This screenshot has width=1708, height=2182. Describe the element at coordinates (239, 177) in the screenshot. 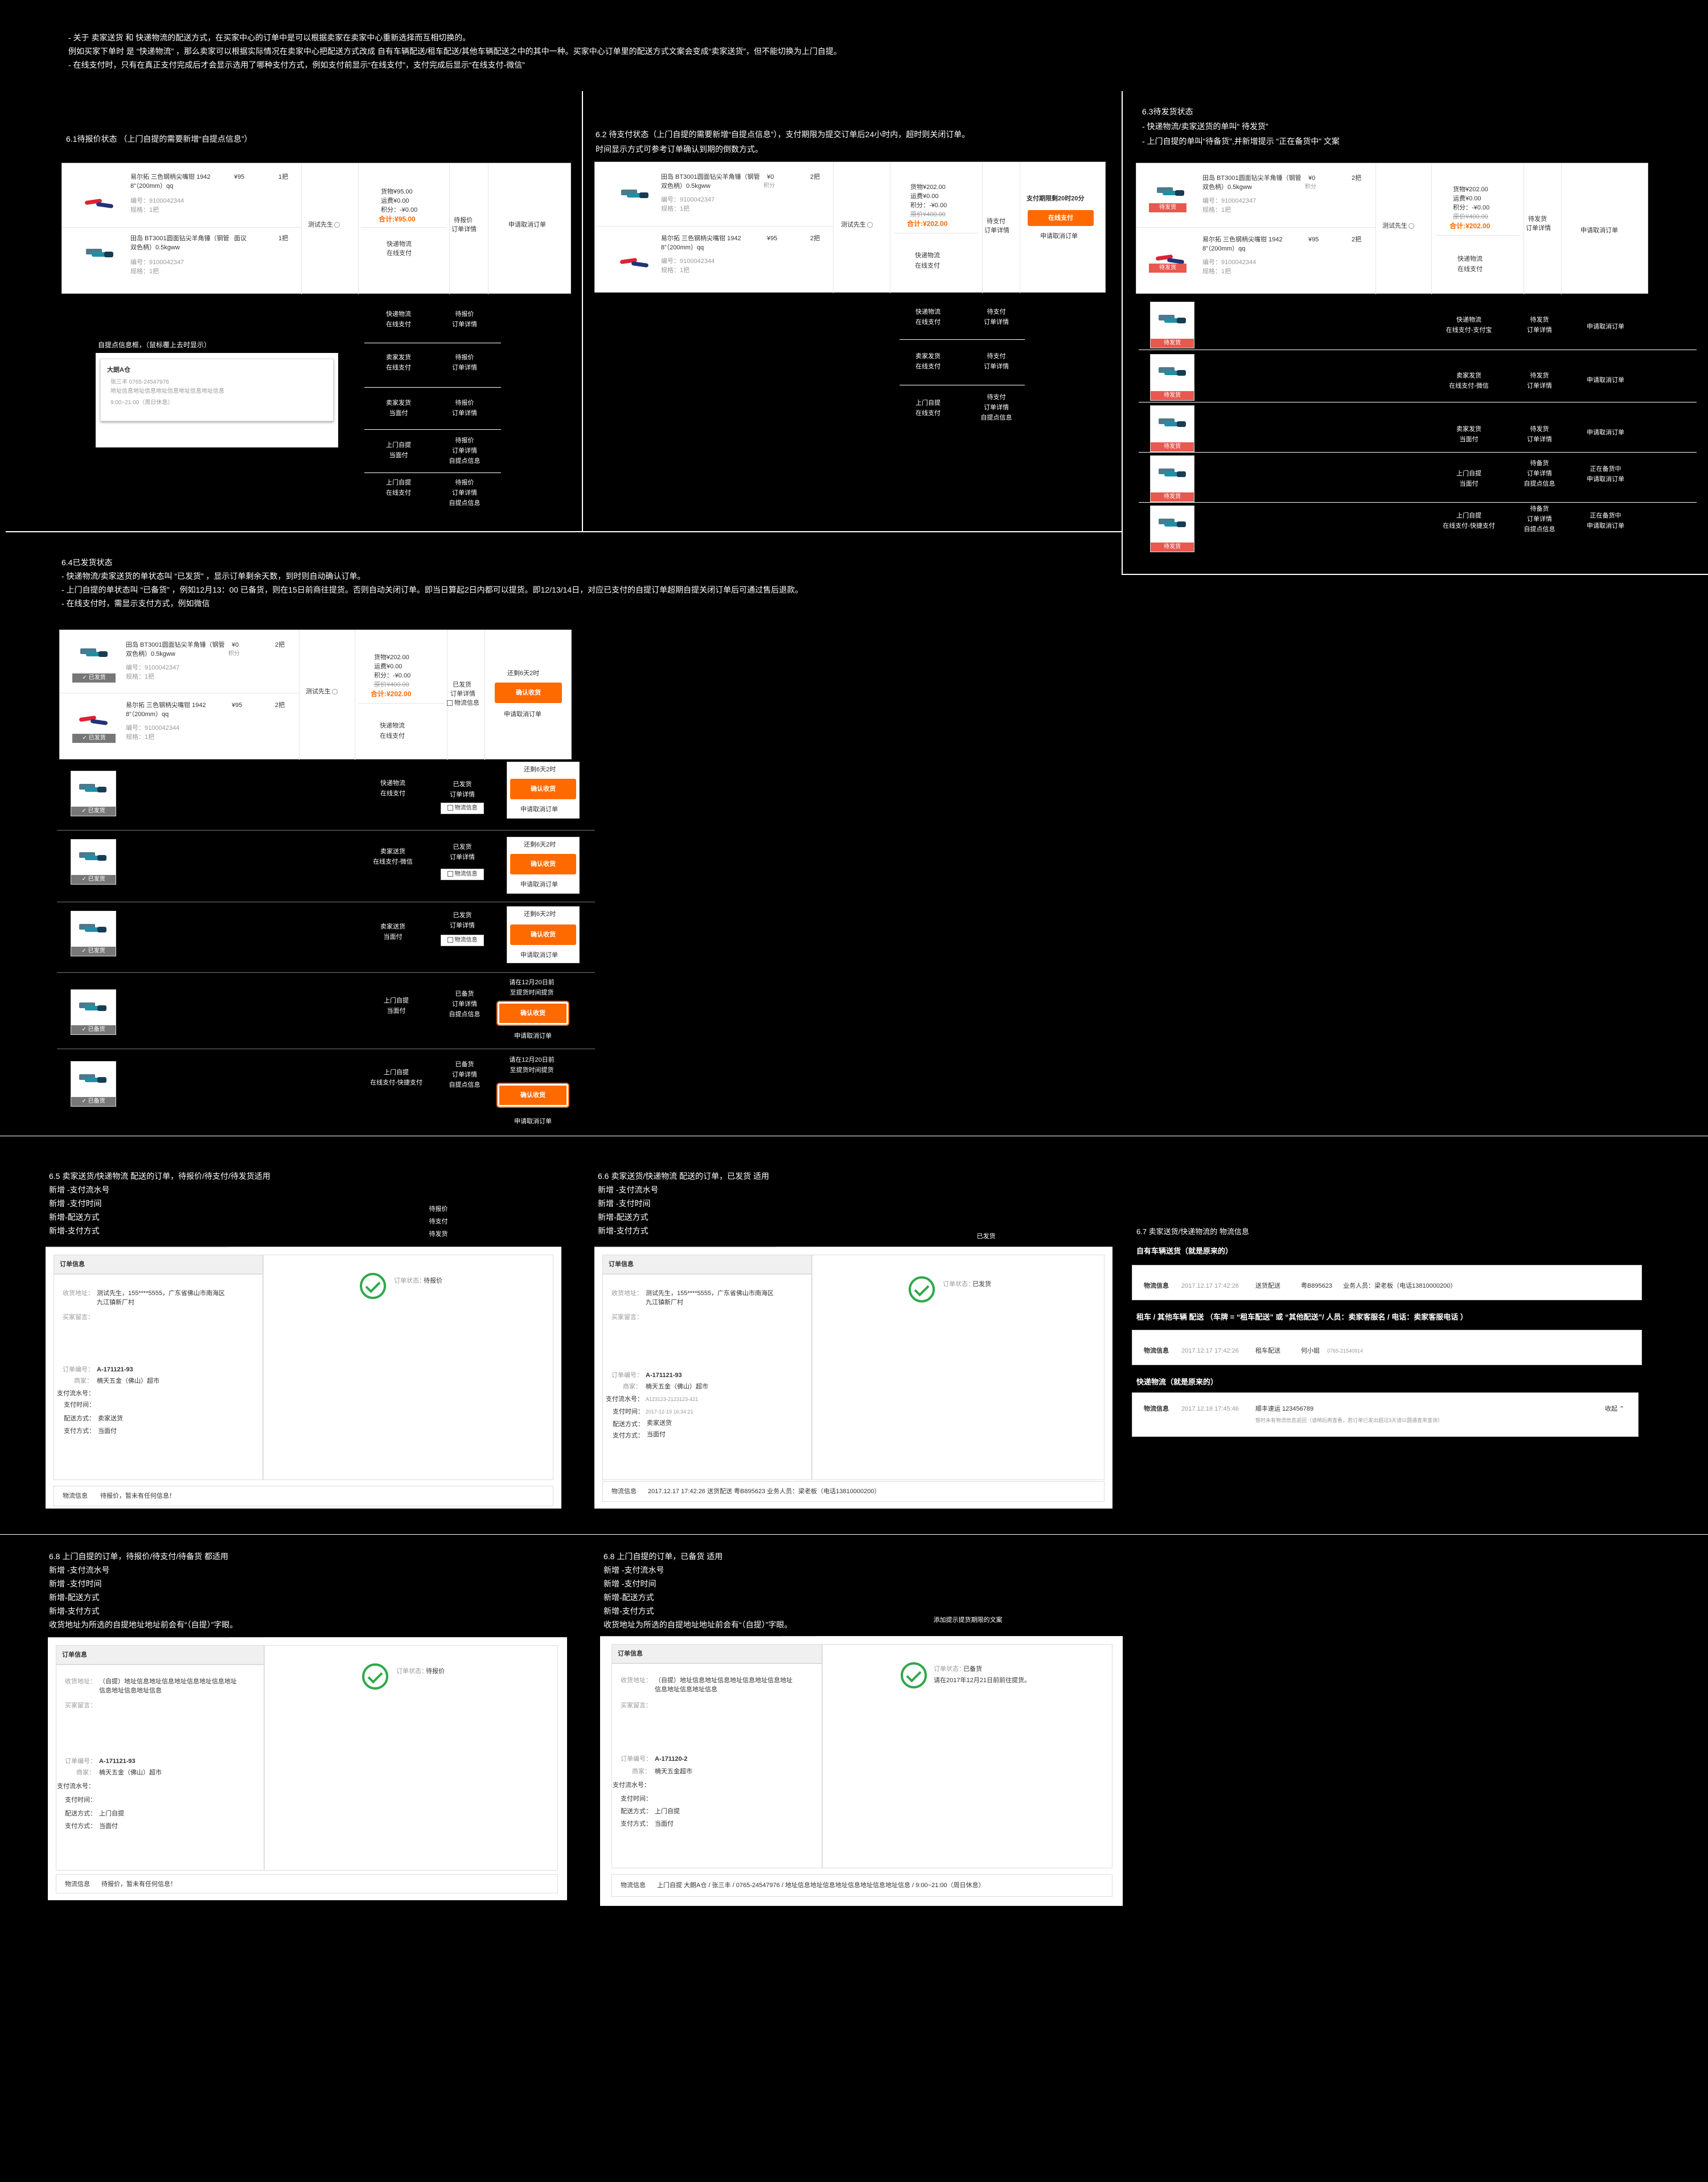

I see `product-price: ¥95` at that location.